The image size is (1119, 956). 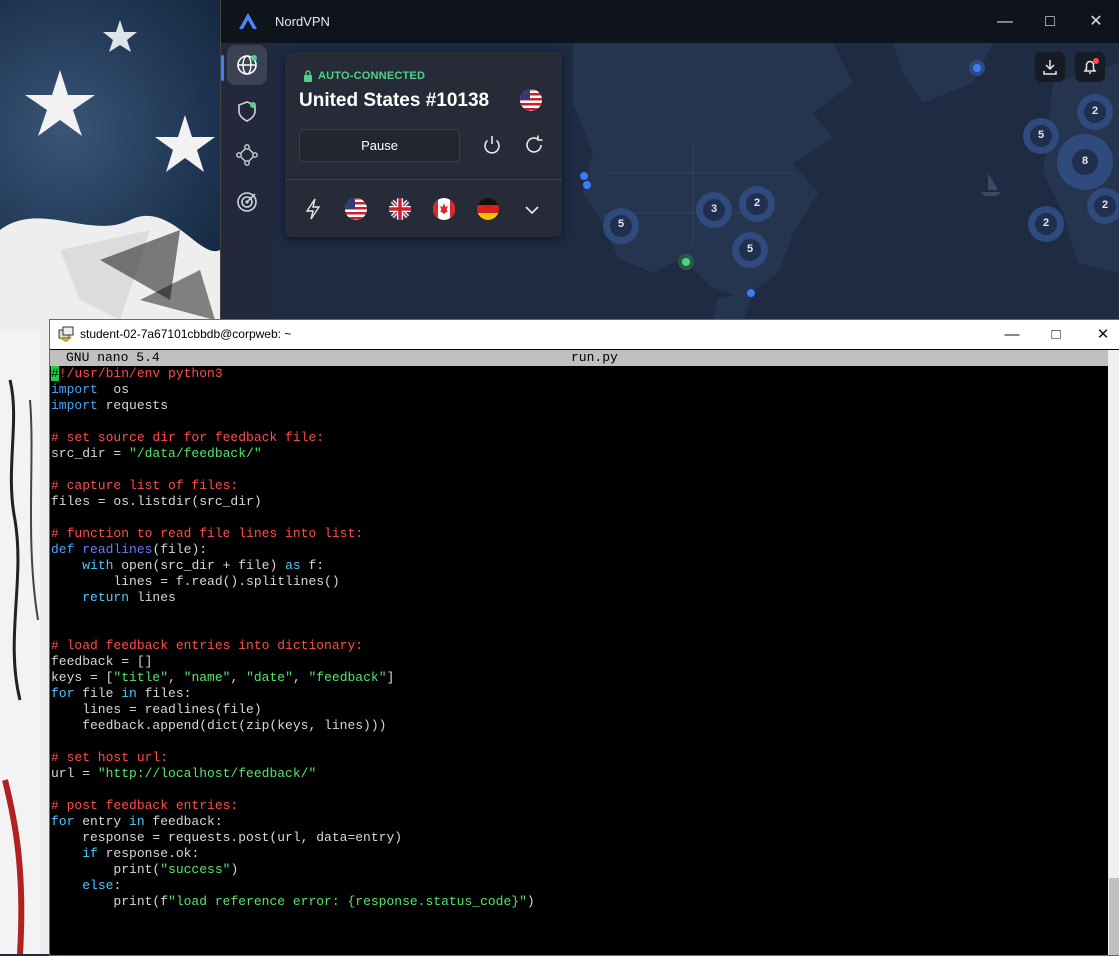 I want to click on code-token: lines = f.read().splitlines(), so click(x=195, y=581).